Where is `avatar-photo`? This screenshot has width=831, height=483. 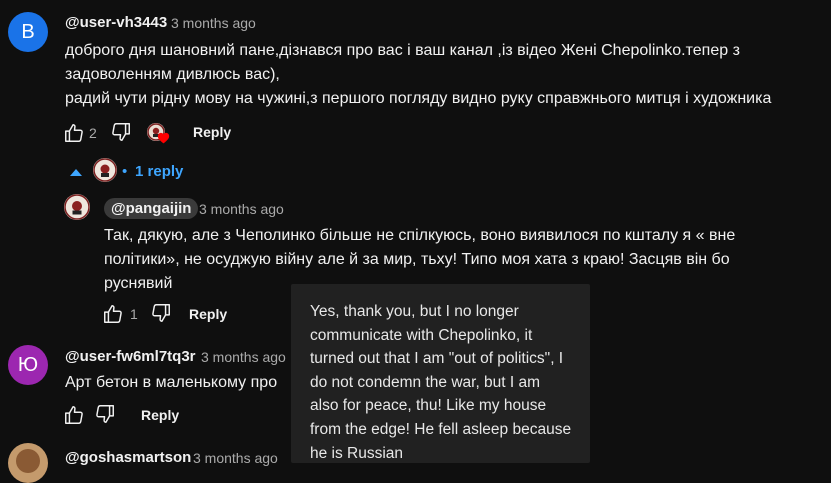 avatar-photo is located at coordinates (28, 461).